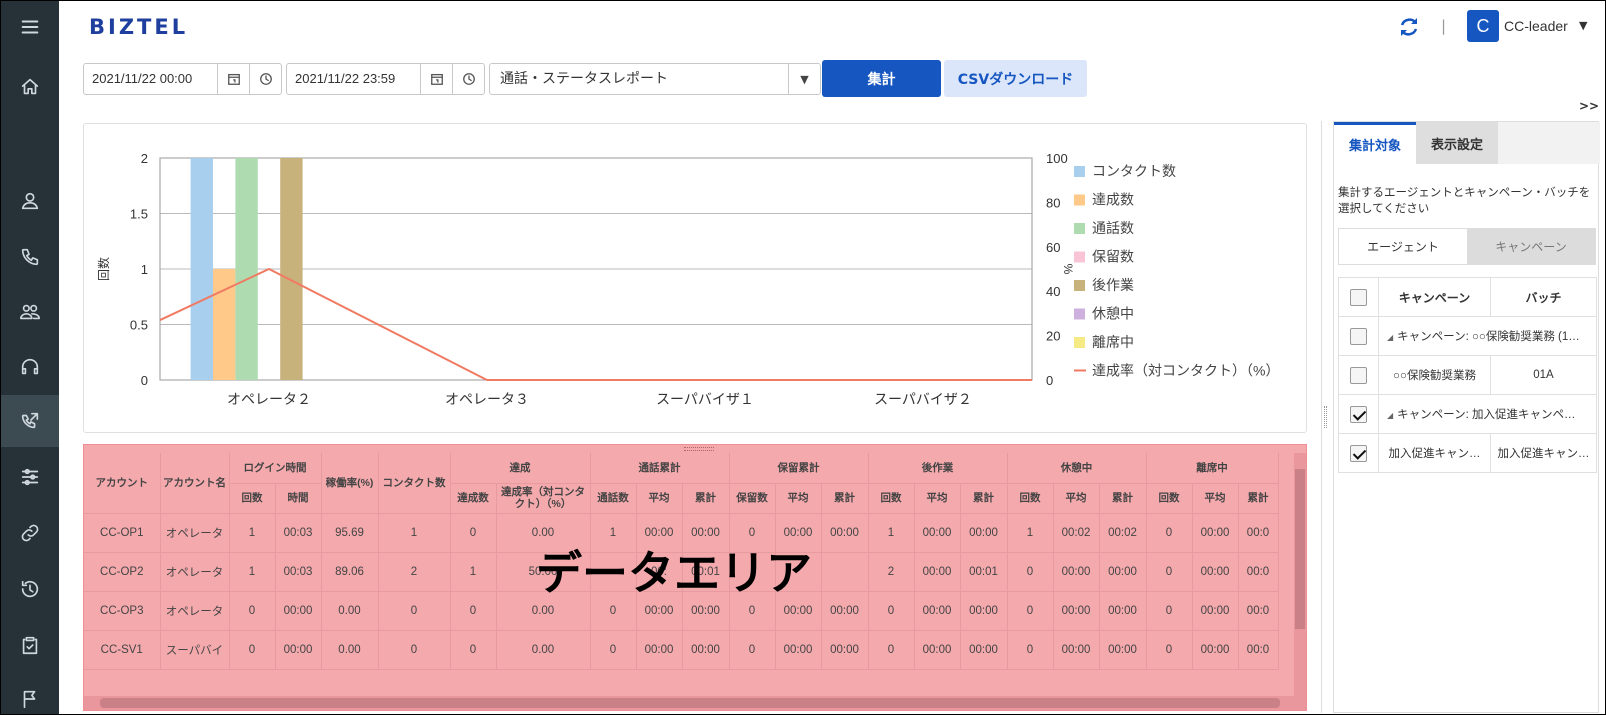 Image resolution: width=1606 pixels, height=715 pixels. Describe the element at coordinates (1403, 246) in the screenshot. I see `tab-agent: エージェント` at that location.